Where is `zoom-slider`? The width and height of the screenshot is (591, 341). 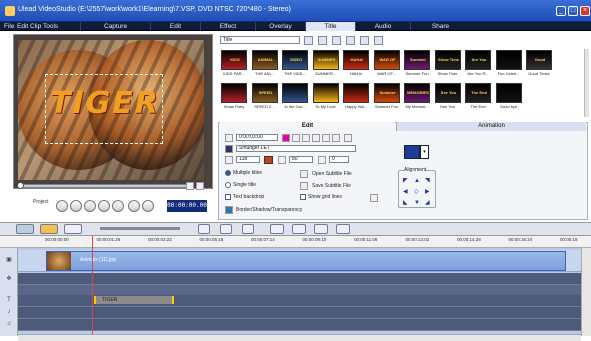 zoom-slider is located at coordinates (140, 228).